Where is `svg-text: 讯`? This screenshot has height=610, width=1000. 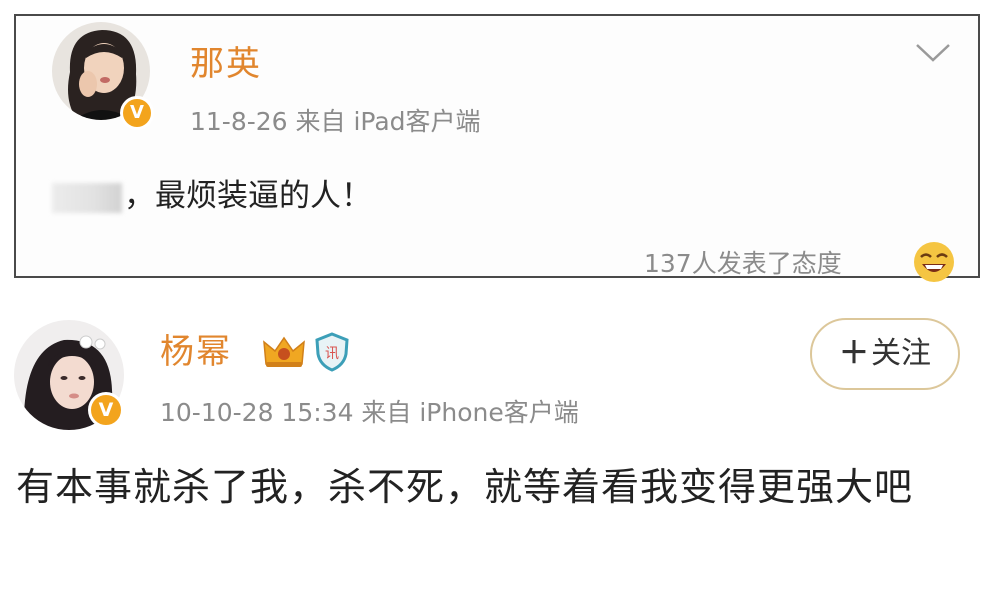 svg-text: 讯 is located at coordinates (332, 353).